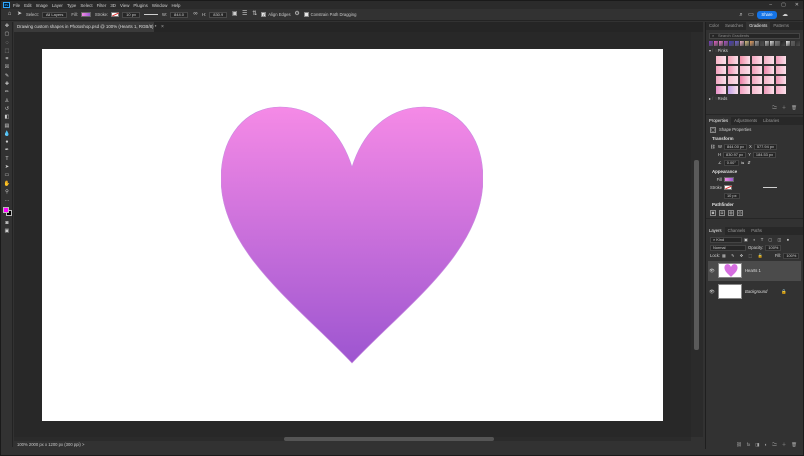 The image size is (804, 456). Describe the element at coordinates (7, 59) in the screenshot. I see `crop-tool-icon: ⌗` at that location.